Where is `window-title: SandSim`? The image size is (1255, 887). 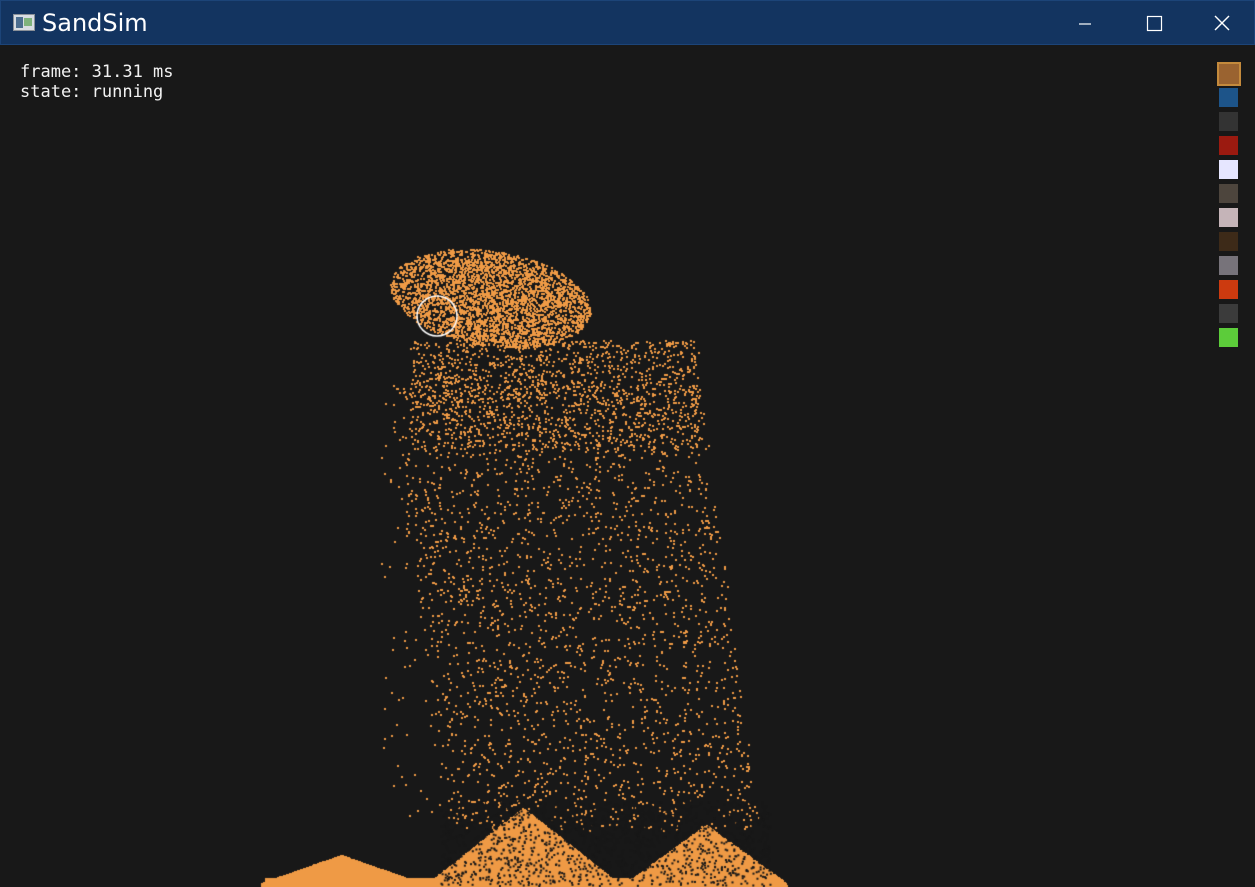
window-title: SandSim is located at coordinates (95, 23).